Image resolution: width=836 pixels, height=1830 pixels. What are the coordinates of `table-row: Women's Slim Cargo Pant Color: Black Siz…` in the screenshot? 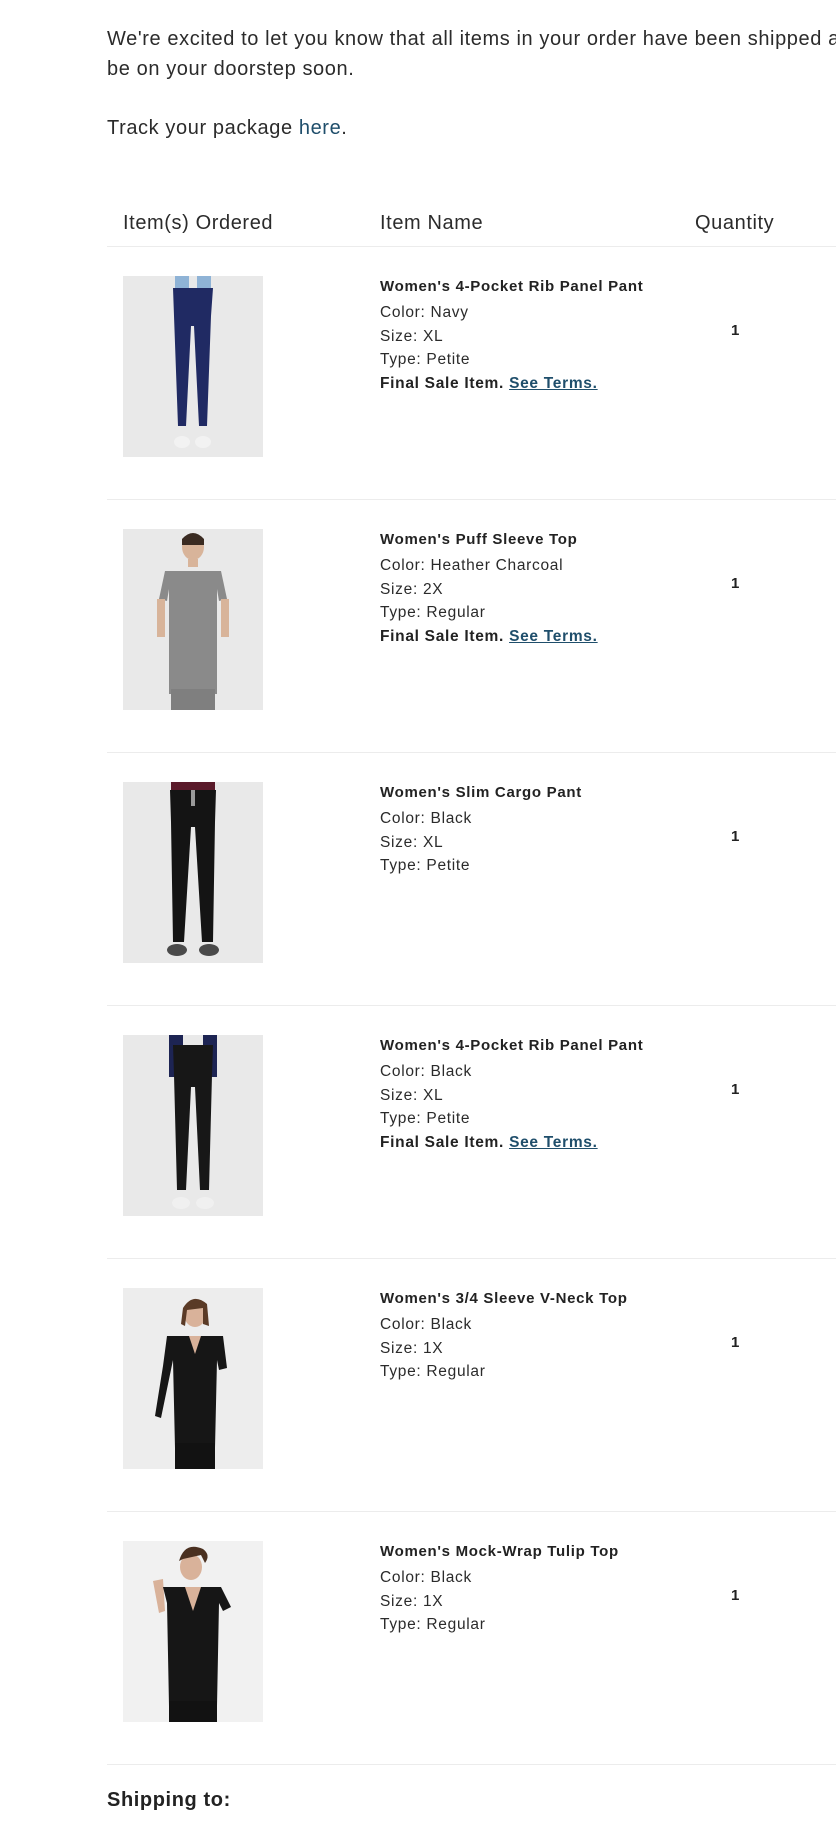 It's located at (471, 879).